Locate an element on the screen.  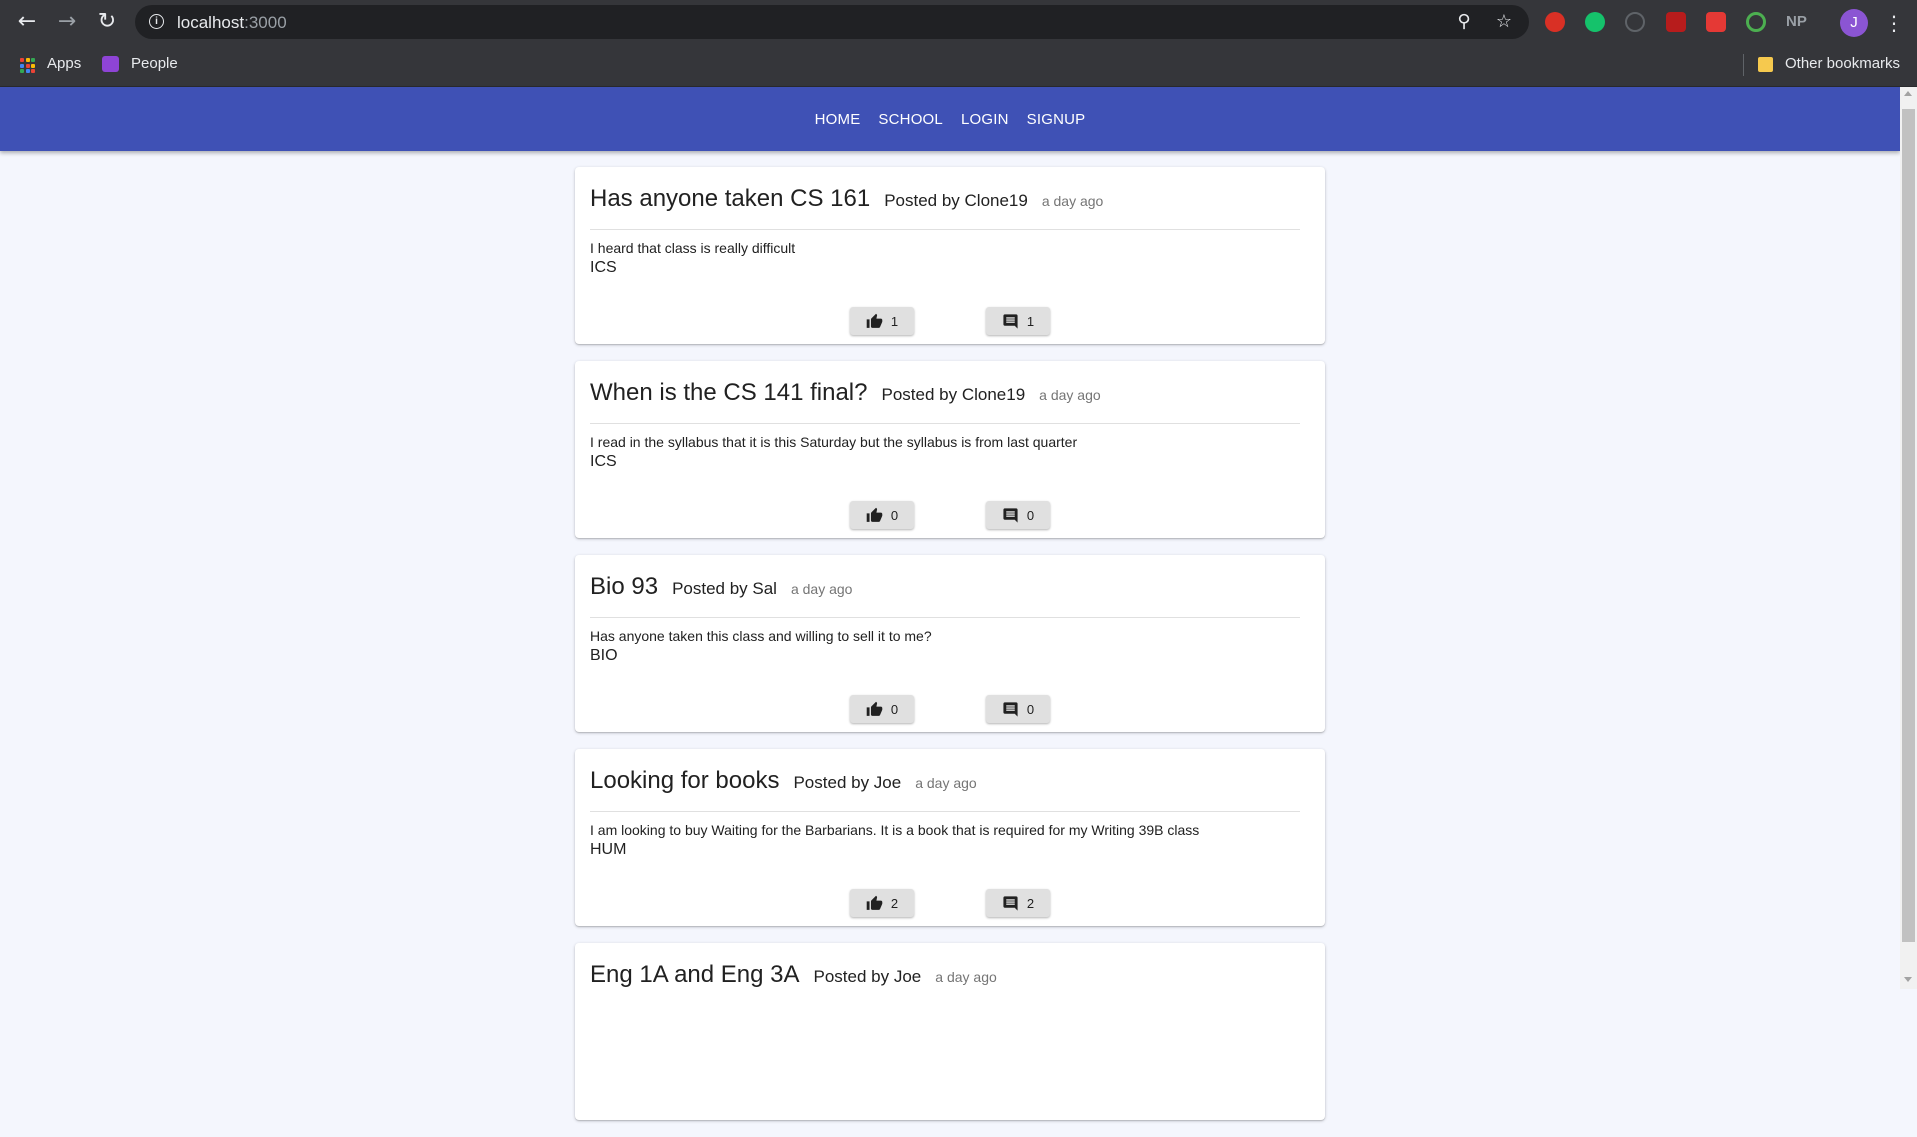
nav-home: HOME is located at coordinates (838, 119).